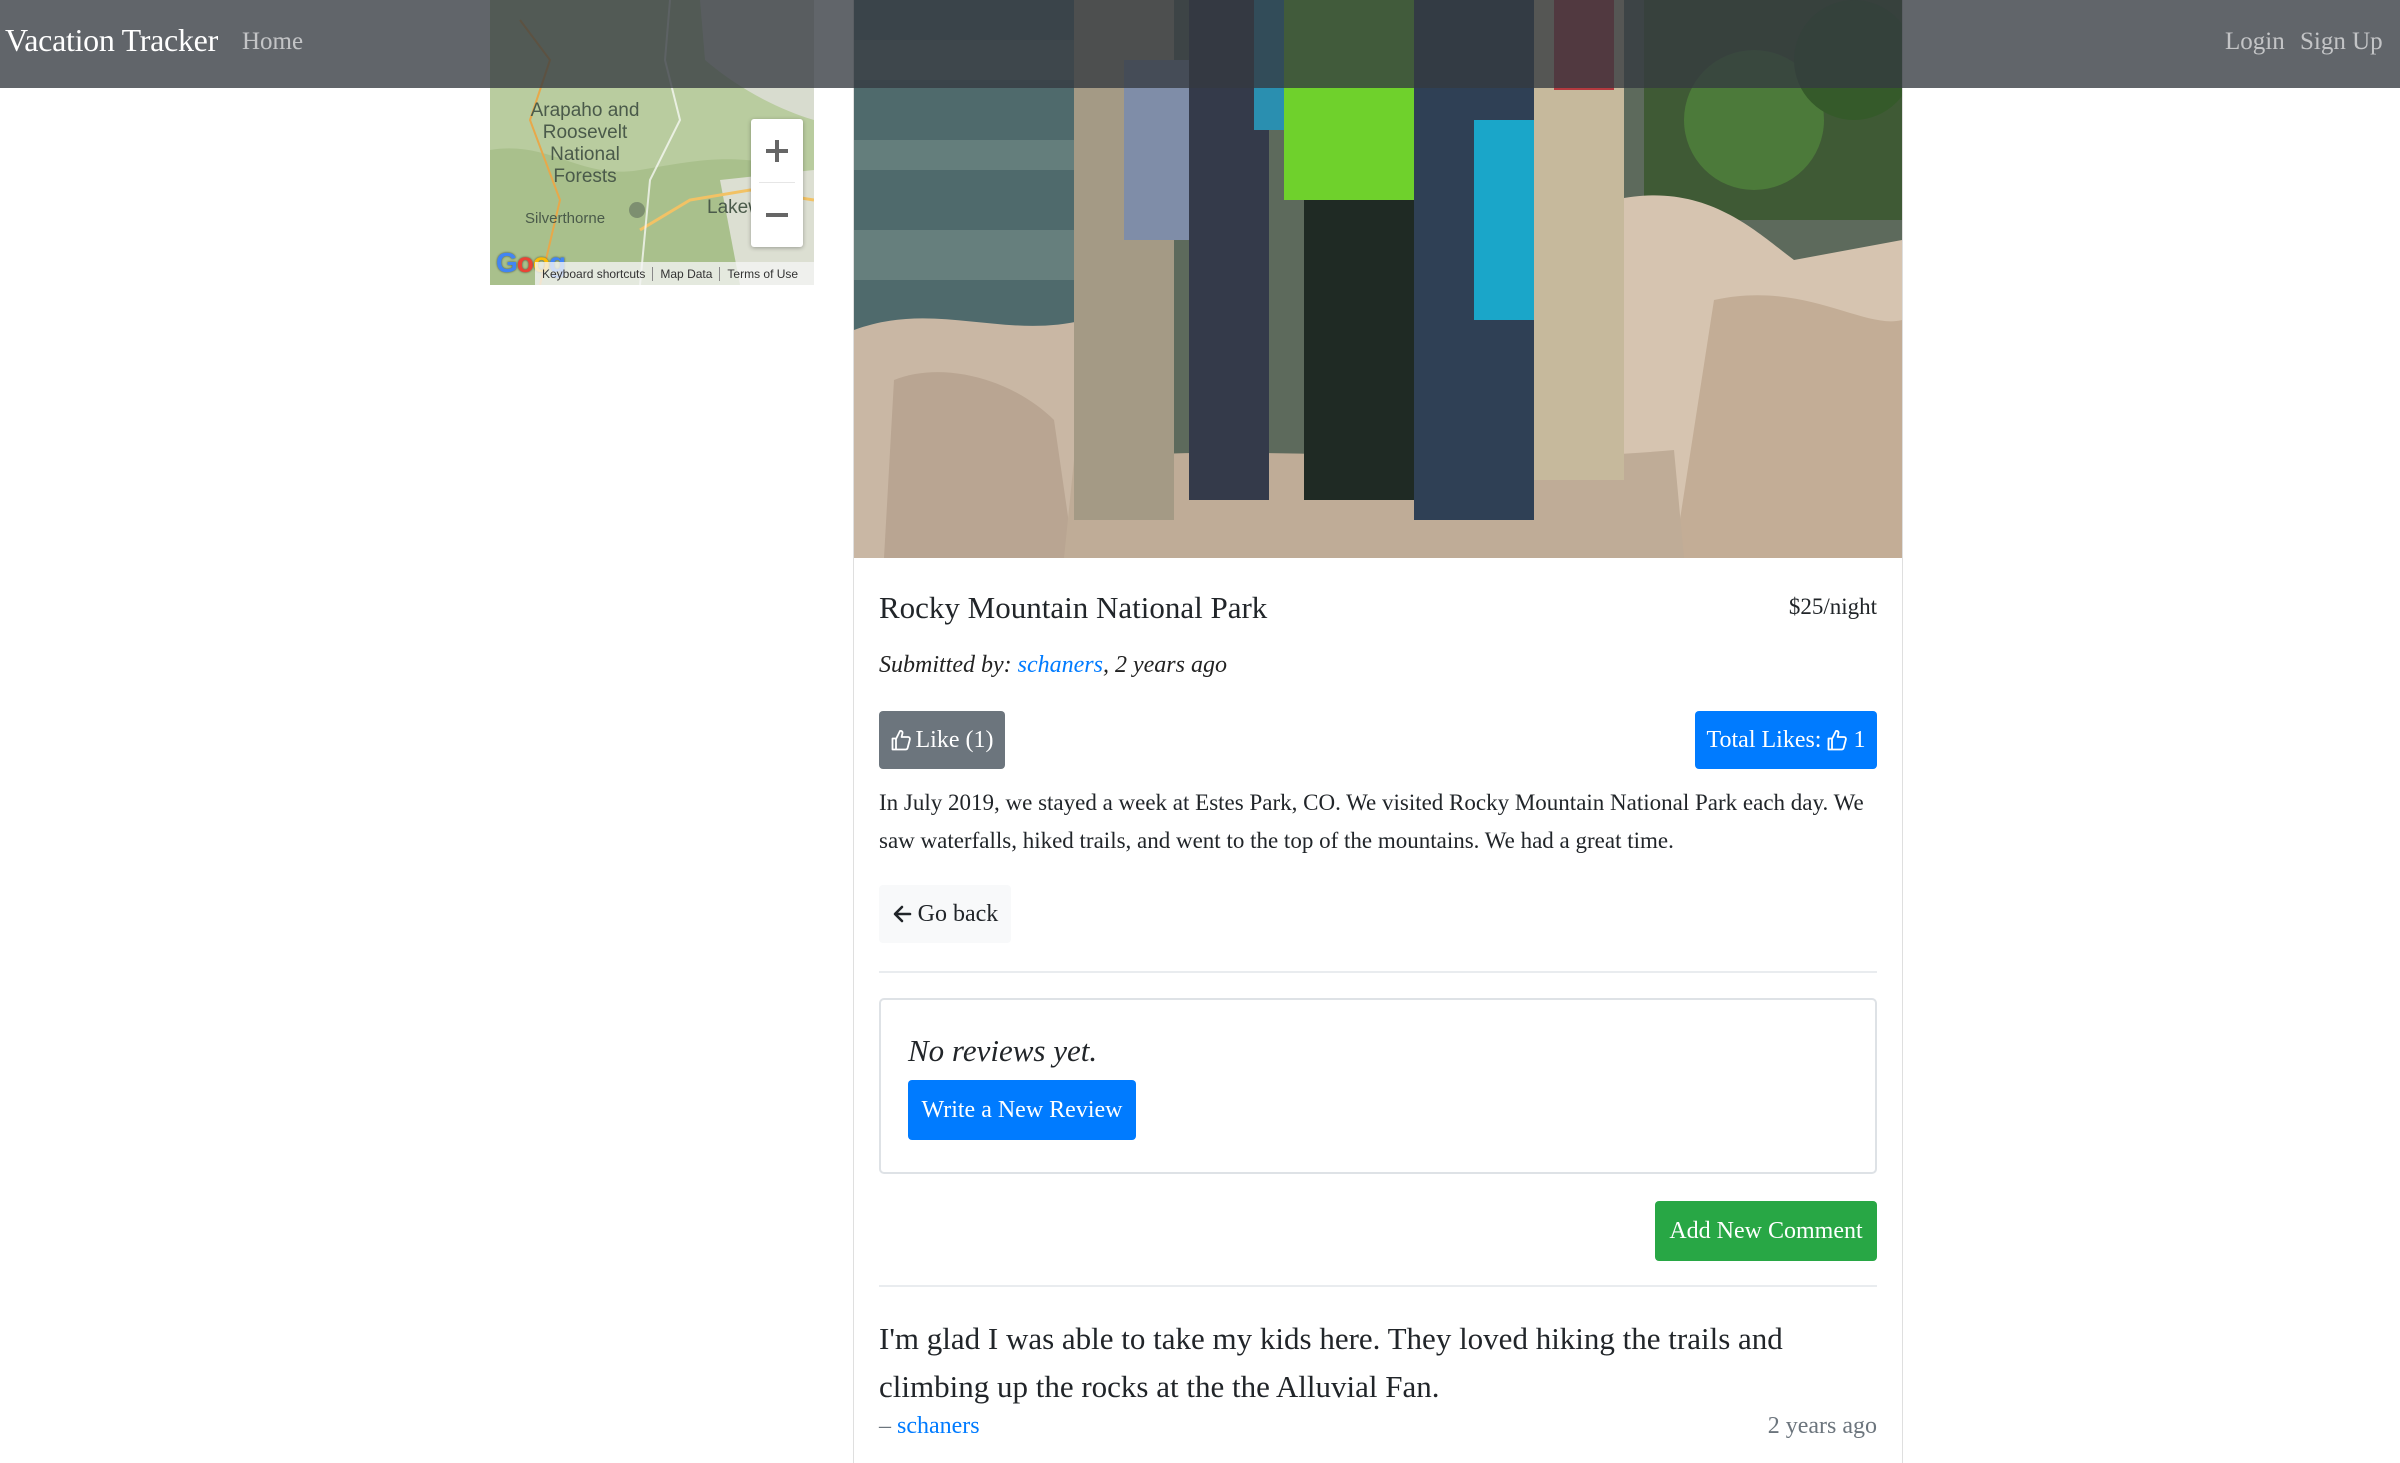 This screenshot has width=2400, height=1463. Describe the element at coordinates (948, 665) in the screenshot. I see `submitted-prefix: Submitted by:` at that location.